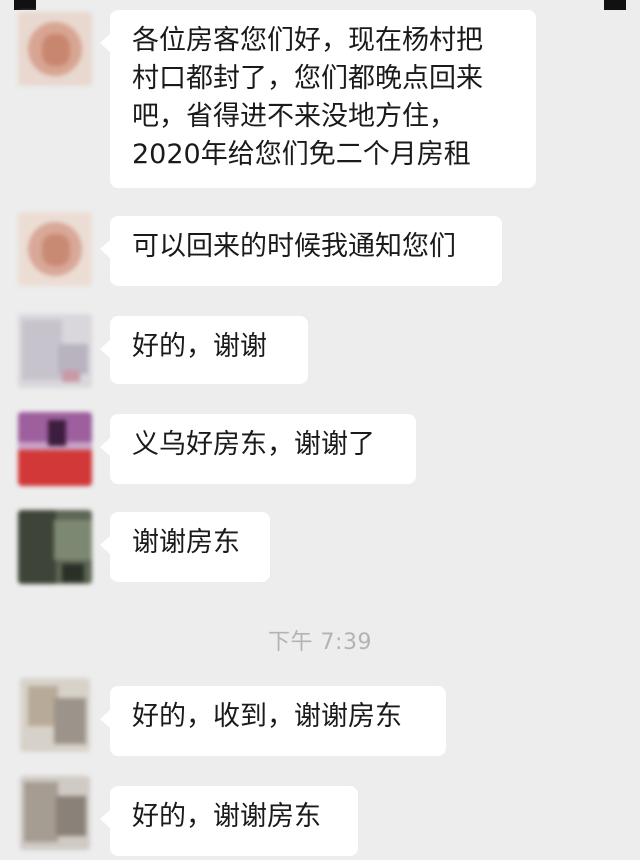  What do you see at coordinates (615, 5) in the screenshot?
I see `top-right-artifact` at bounding box center [615, 5].